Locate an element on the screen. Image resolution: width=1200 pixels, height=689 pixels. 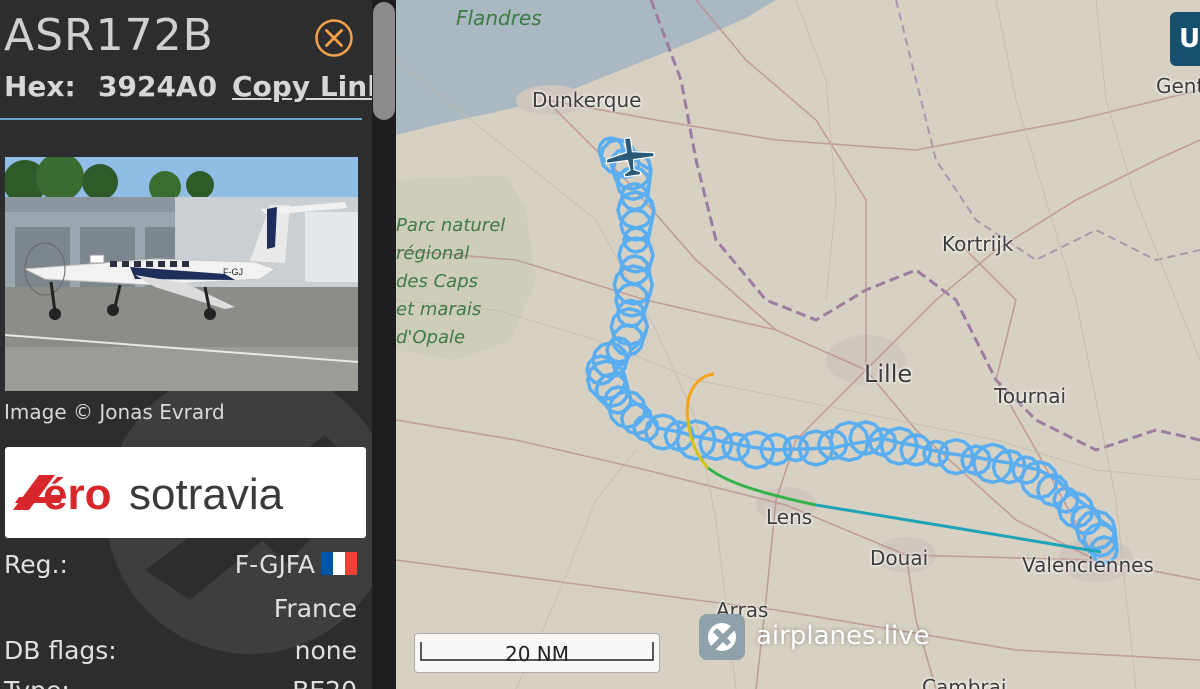
map-layer-button: U is located at coordinates (1185, 39).